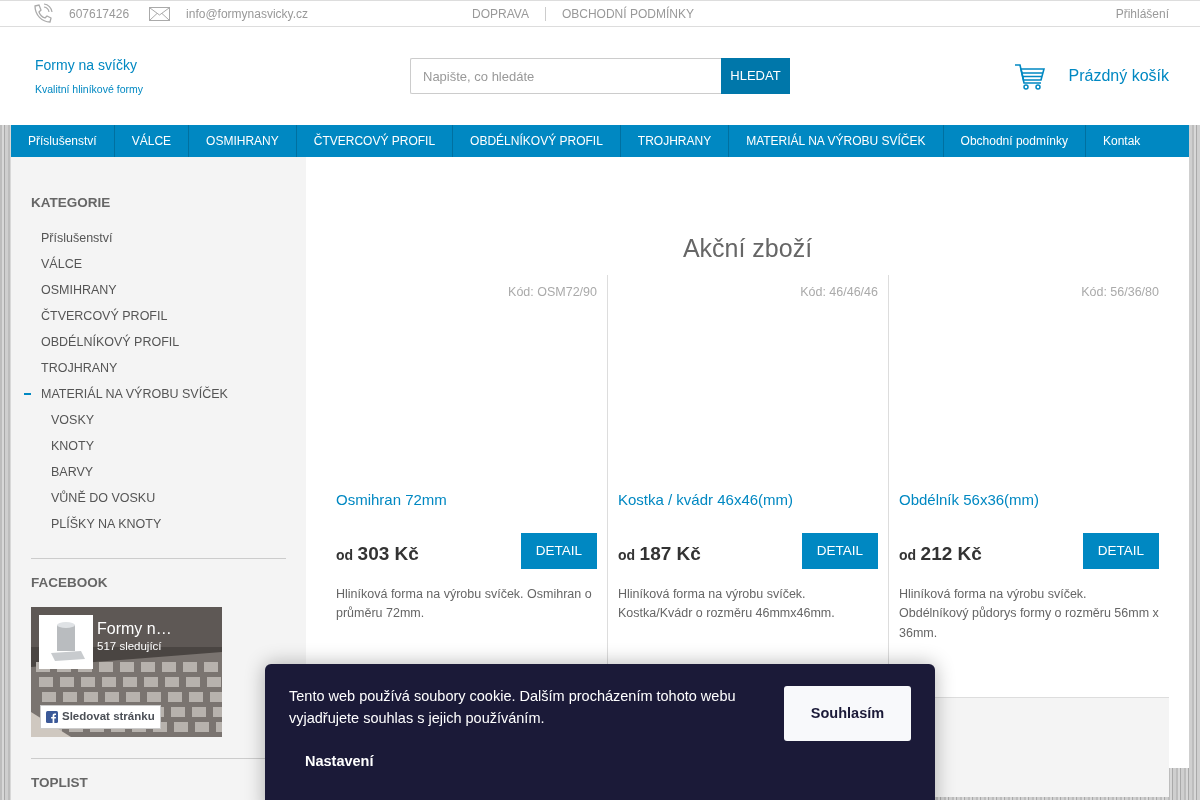 The image size is (1200, 800). I want to click on phone-number: 607617426, so click(99, 14).